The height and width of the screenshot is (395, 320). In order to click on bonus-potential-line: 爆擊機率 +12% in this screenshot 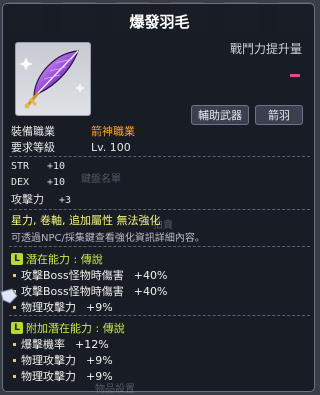, I will do `click(61, 344)`.